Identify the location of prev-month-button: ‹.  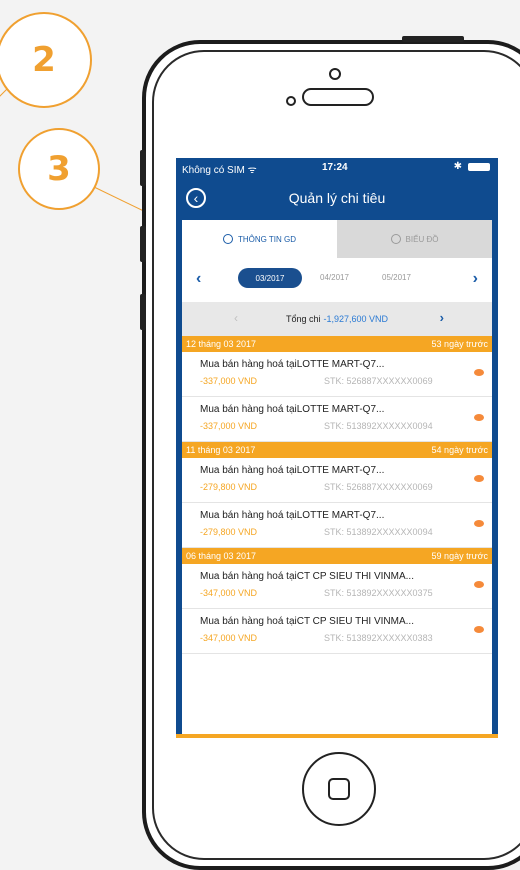
(198, 279).